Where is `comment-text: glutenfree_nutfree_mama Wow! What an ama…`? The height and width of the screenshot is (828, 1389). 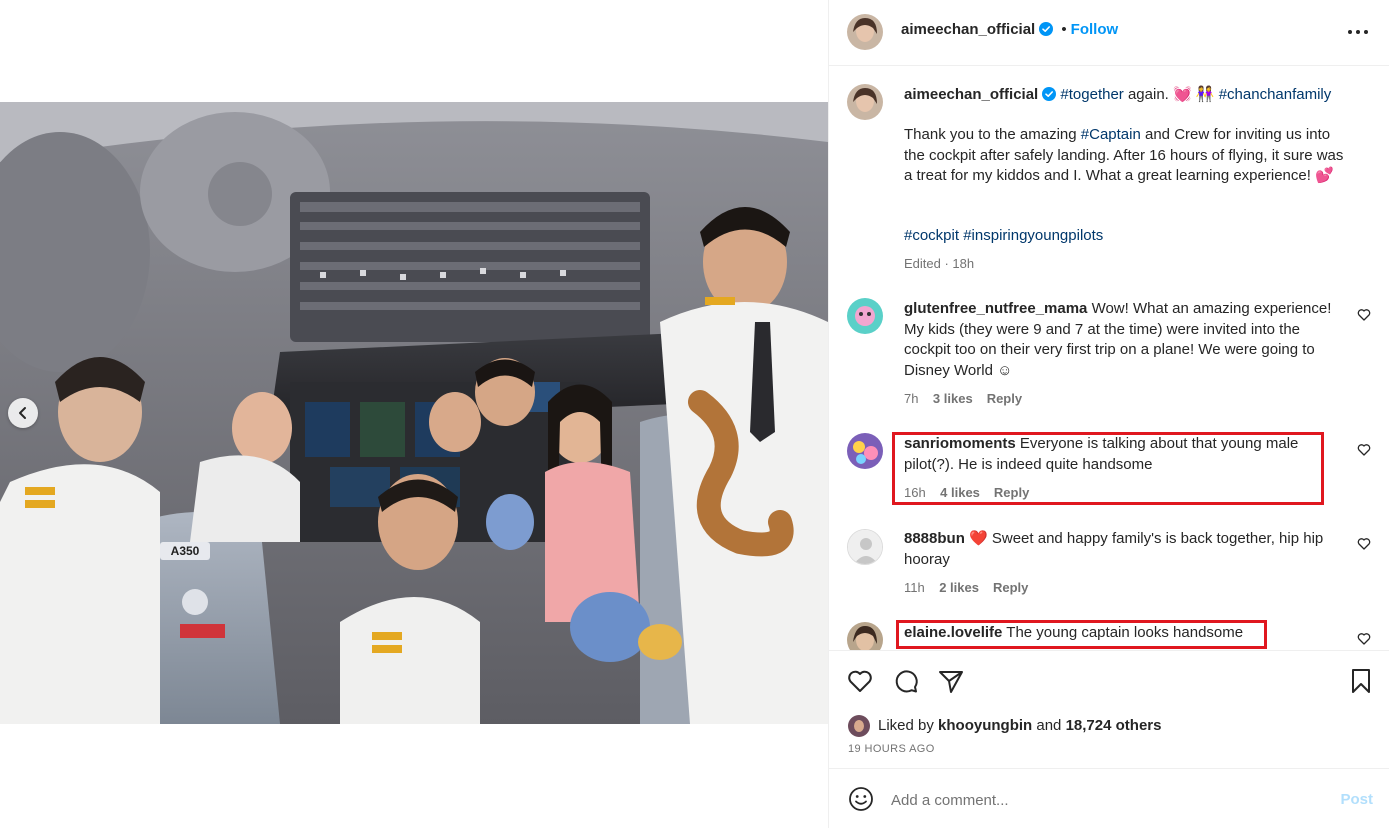
comment-text: glutenfree_nutfree_mama Wow! What an ama… is located at coordinates (1126, 340).